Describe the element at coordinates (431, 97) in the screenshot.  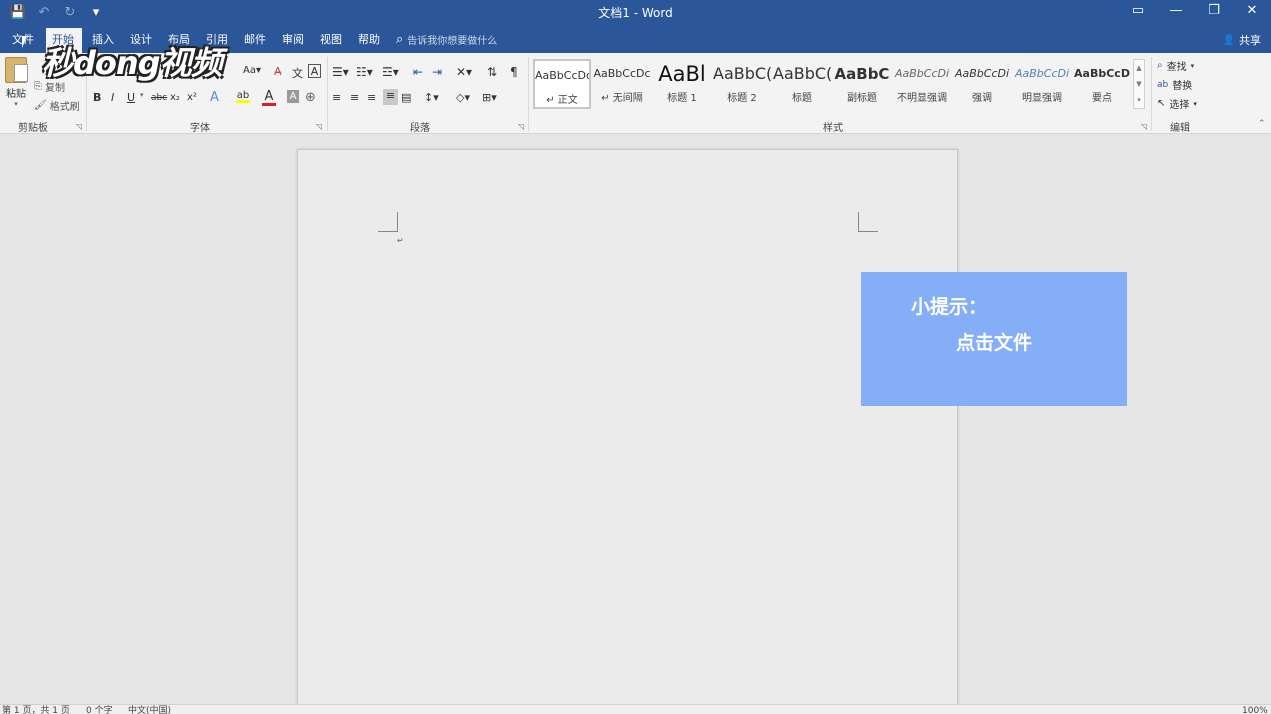
I see `line-spacing-icon: ↕▾` at that location.